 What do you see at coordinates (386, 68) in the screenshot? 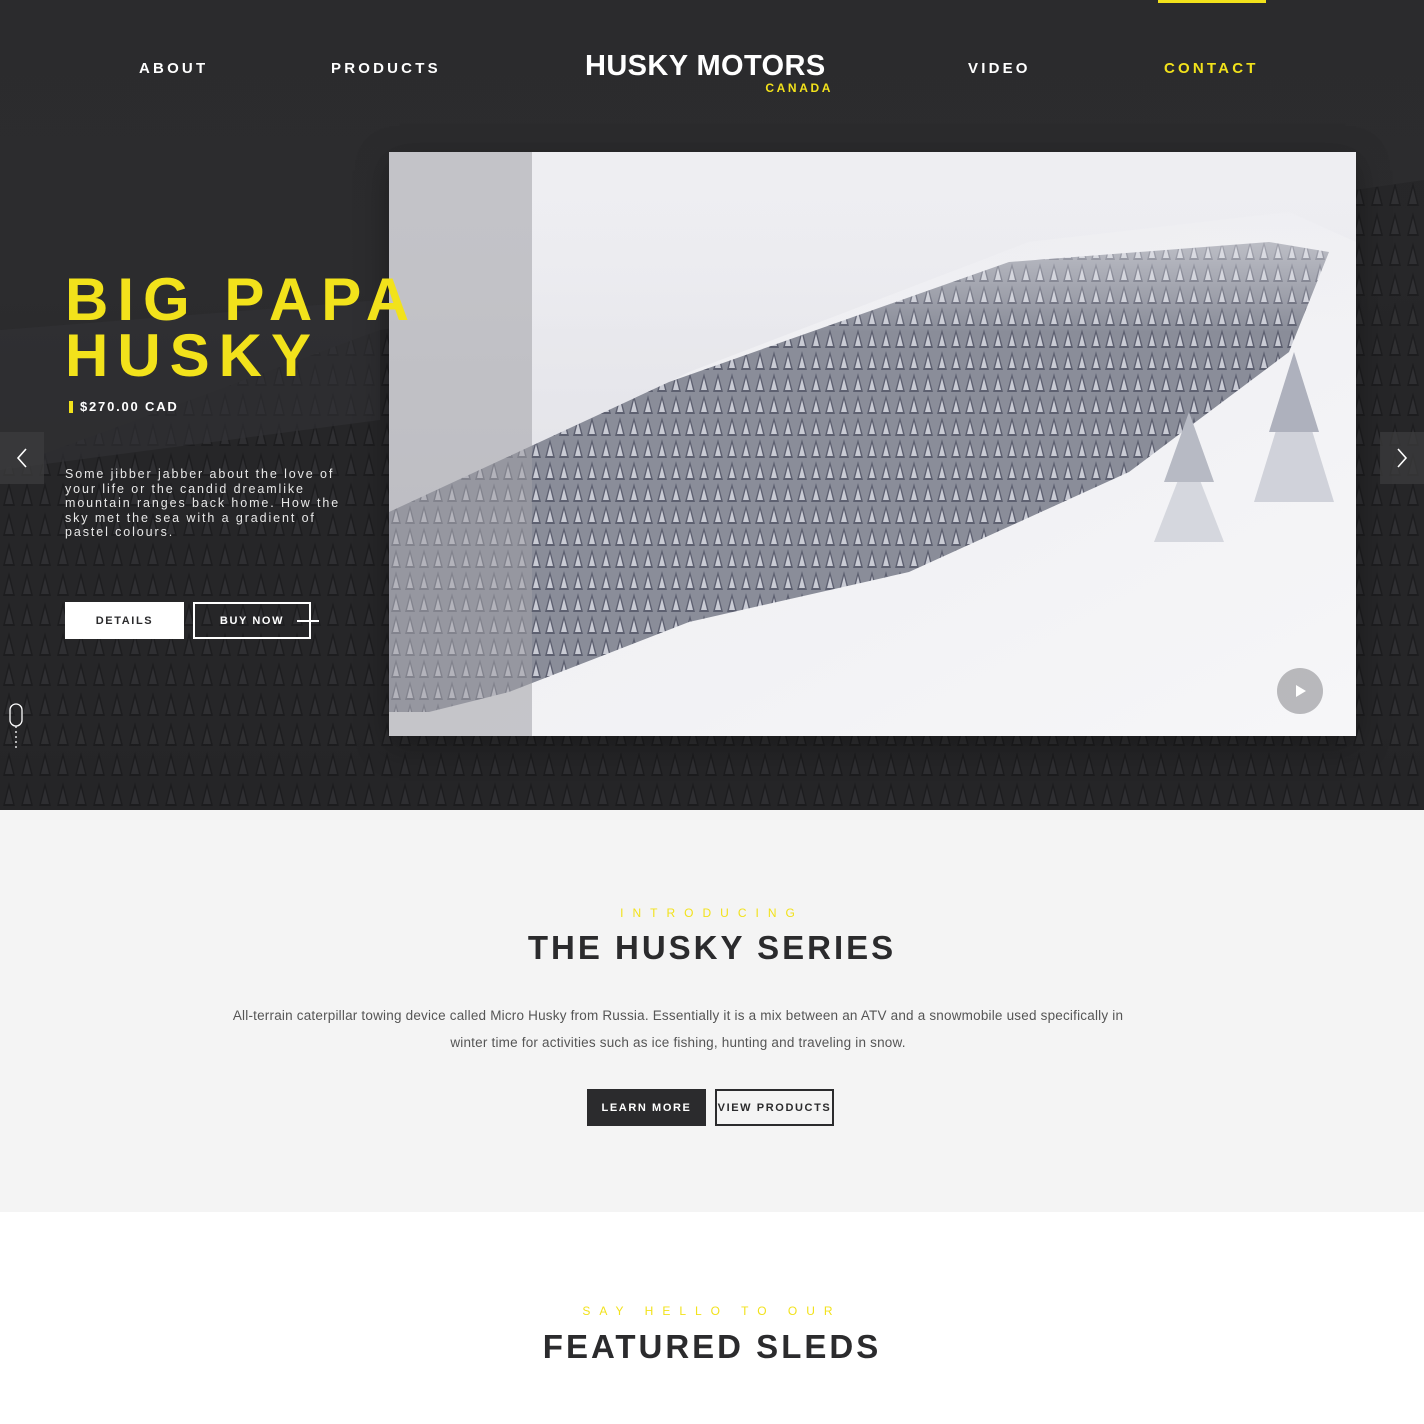
I see `nav-products: PRODUCTS` at bounding box center [386, 68].